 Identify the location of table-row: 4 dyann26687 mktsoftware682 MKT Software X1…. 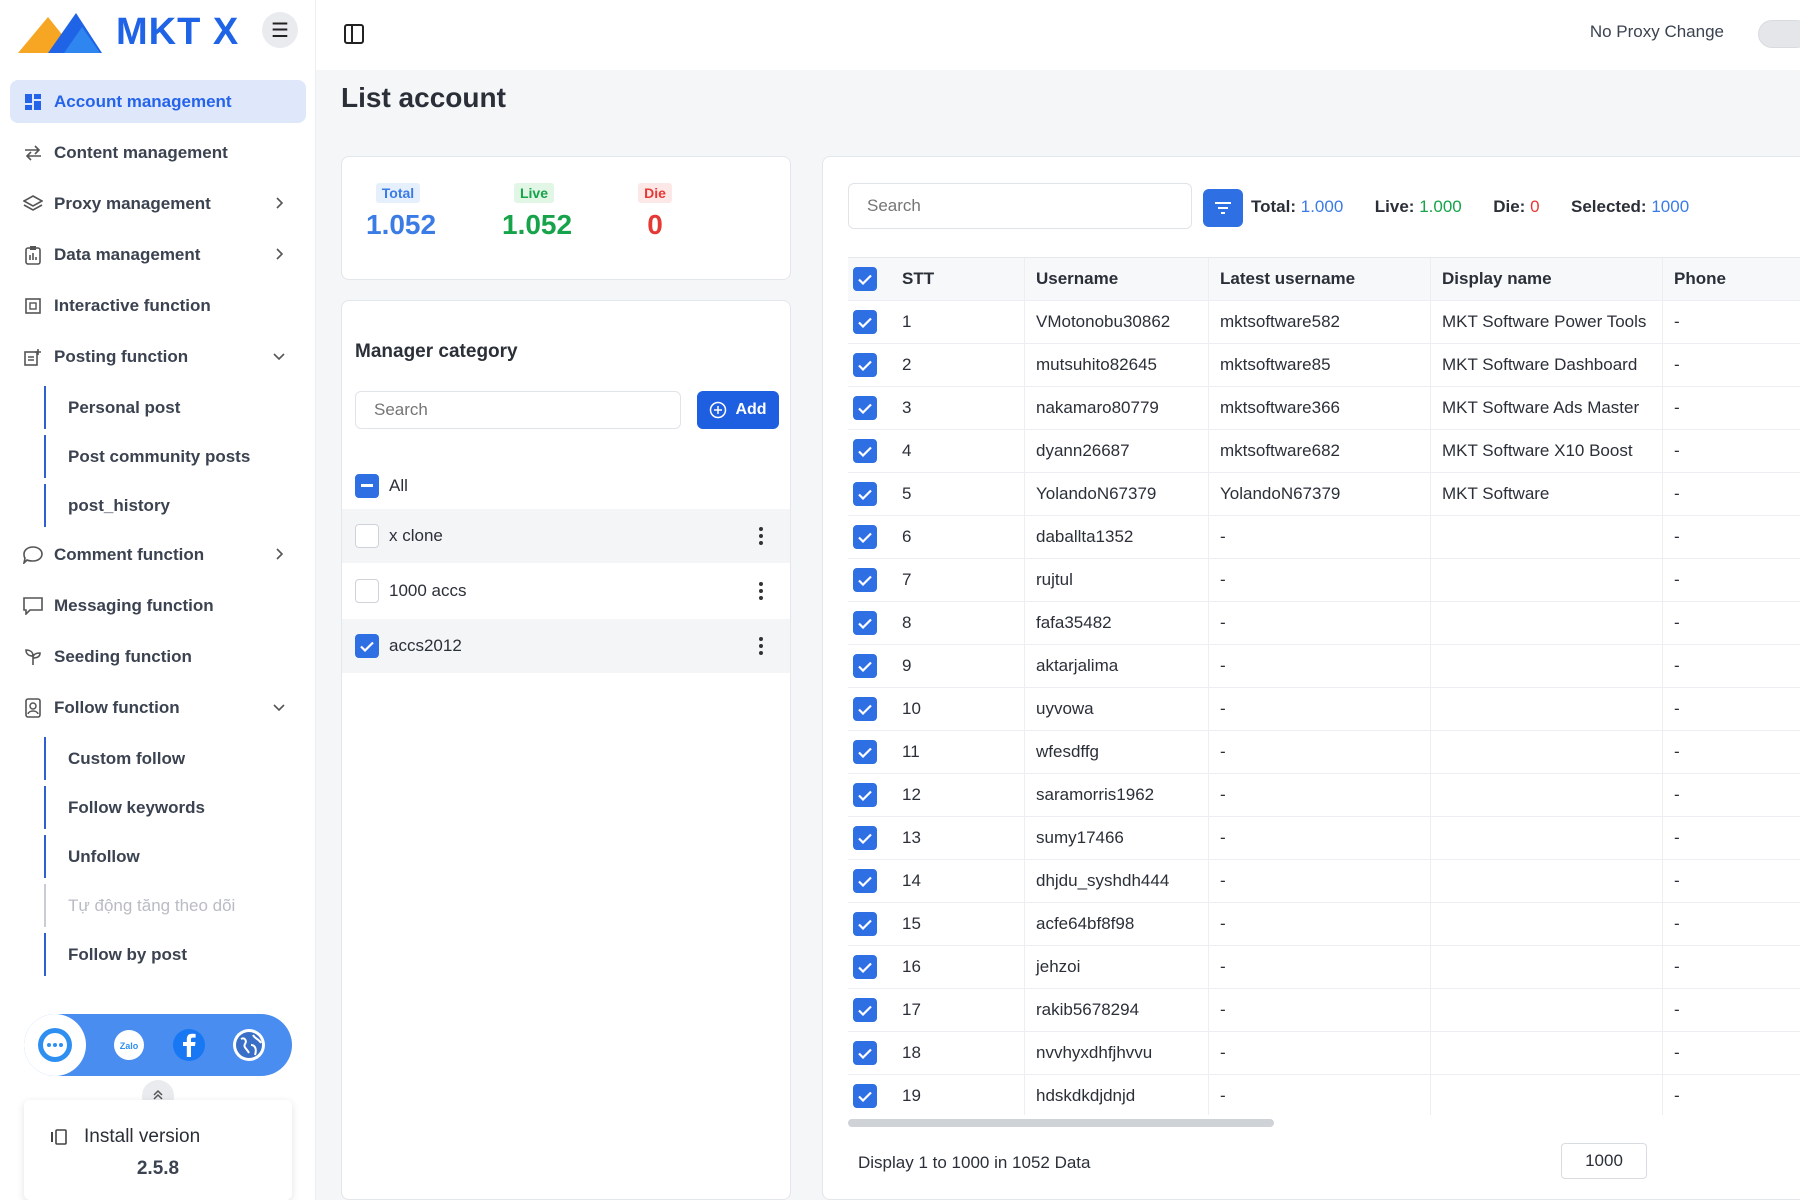
(1324, 451).